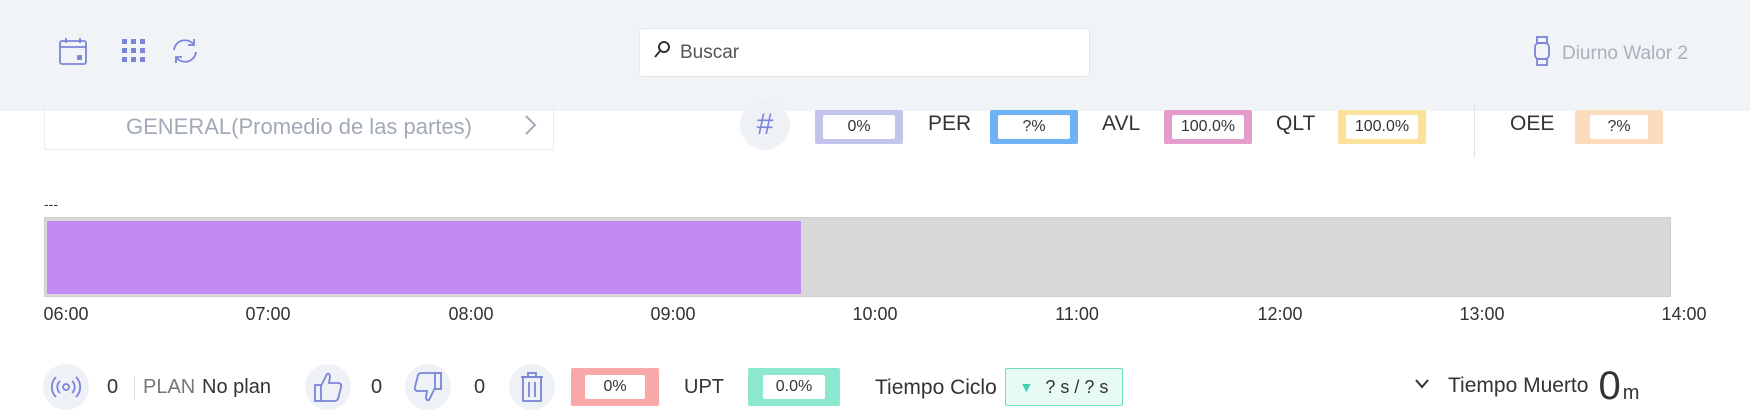  What do you see at coordinates (1631, 392) in the screenshot?
I see `dead-time-unit: m` at bounding box center [1631, 392].